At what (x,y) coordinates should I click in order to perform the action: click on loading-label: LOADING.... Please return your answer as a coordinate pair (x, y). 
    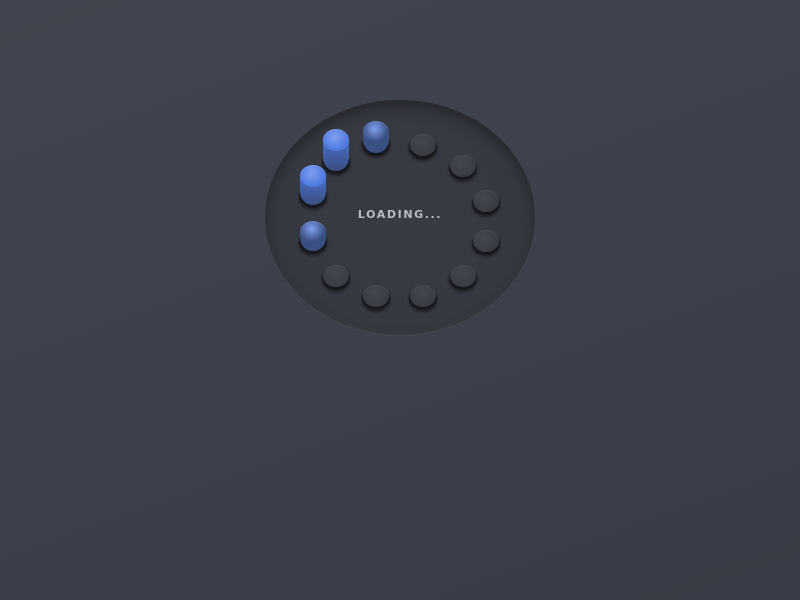
    Looking at the image, I should click on (400, 214).